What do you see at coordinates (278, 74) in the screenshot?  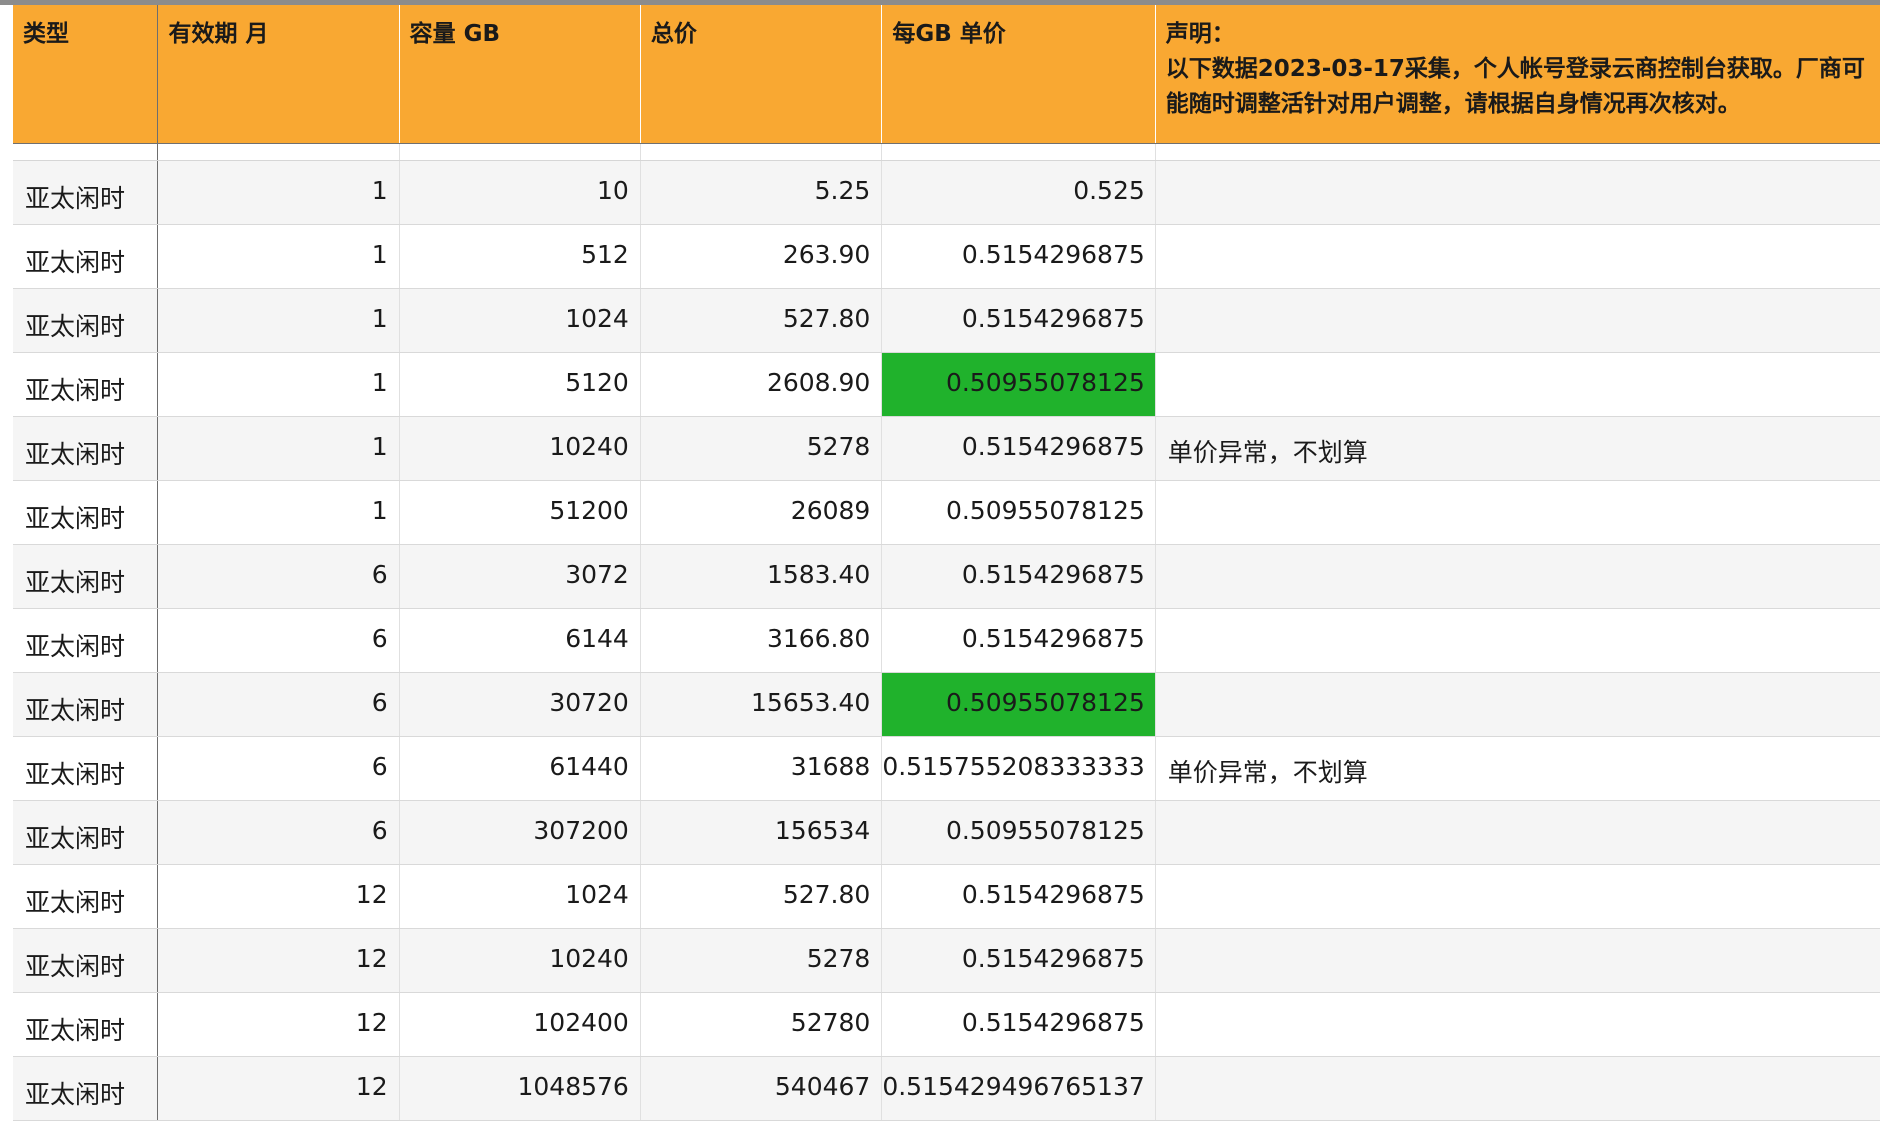 I see `header-cell-months: 有效期 月` at bounding box center [278, 74].